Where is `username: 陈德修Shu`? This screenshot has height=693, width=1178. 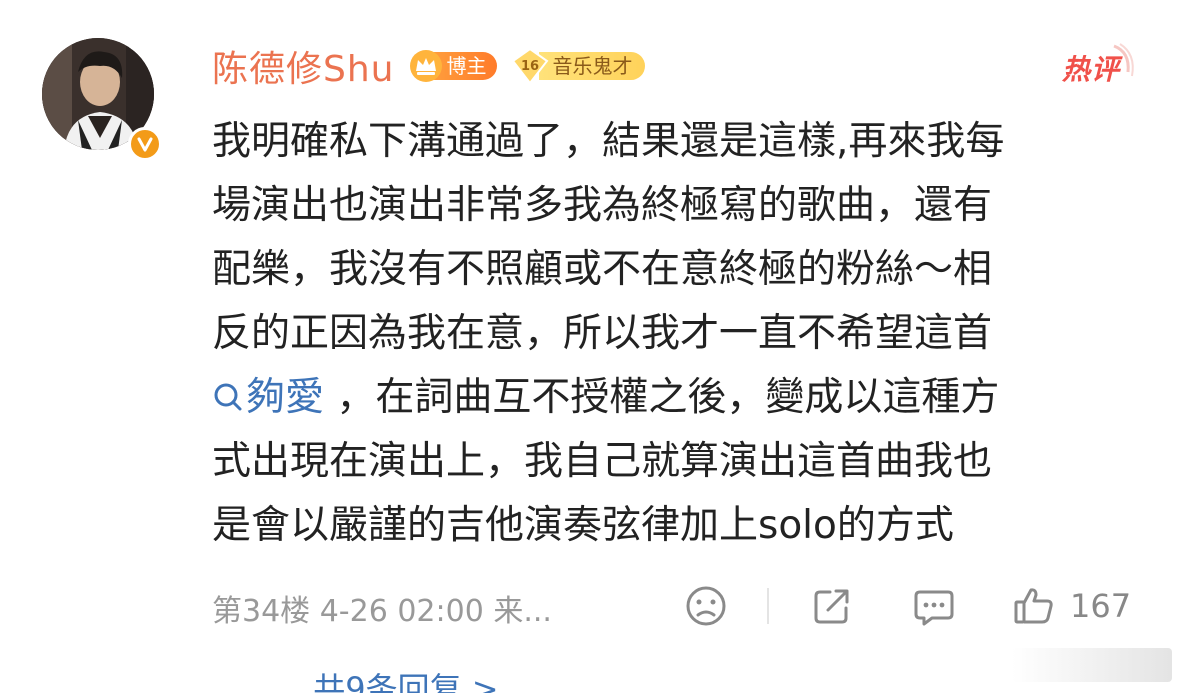
username: 陈德修Shu is located at coordinates (303, 66).